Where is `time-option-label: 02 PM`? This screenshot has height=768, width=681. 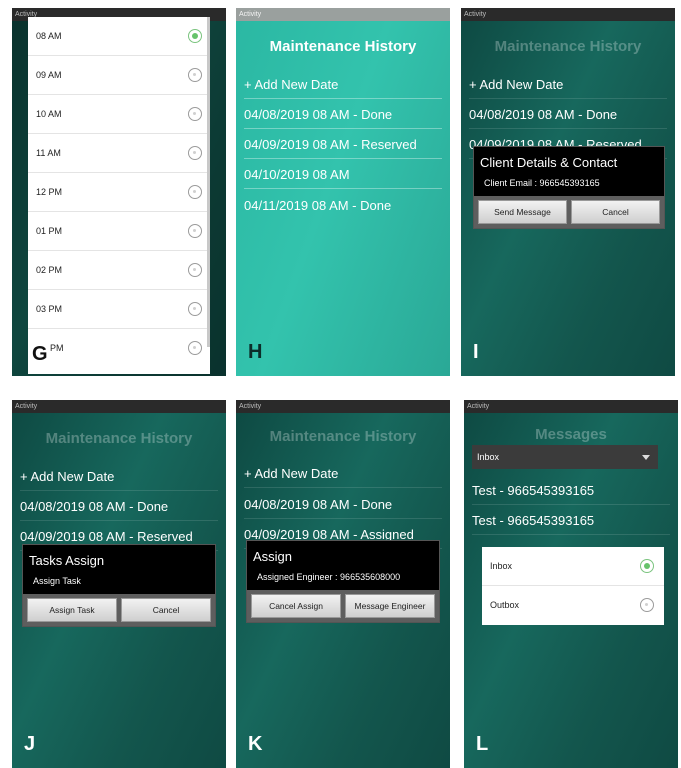
time-option-label: 02 PM is located at coordinates (49, 270).